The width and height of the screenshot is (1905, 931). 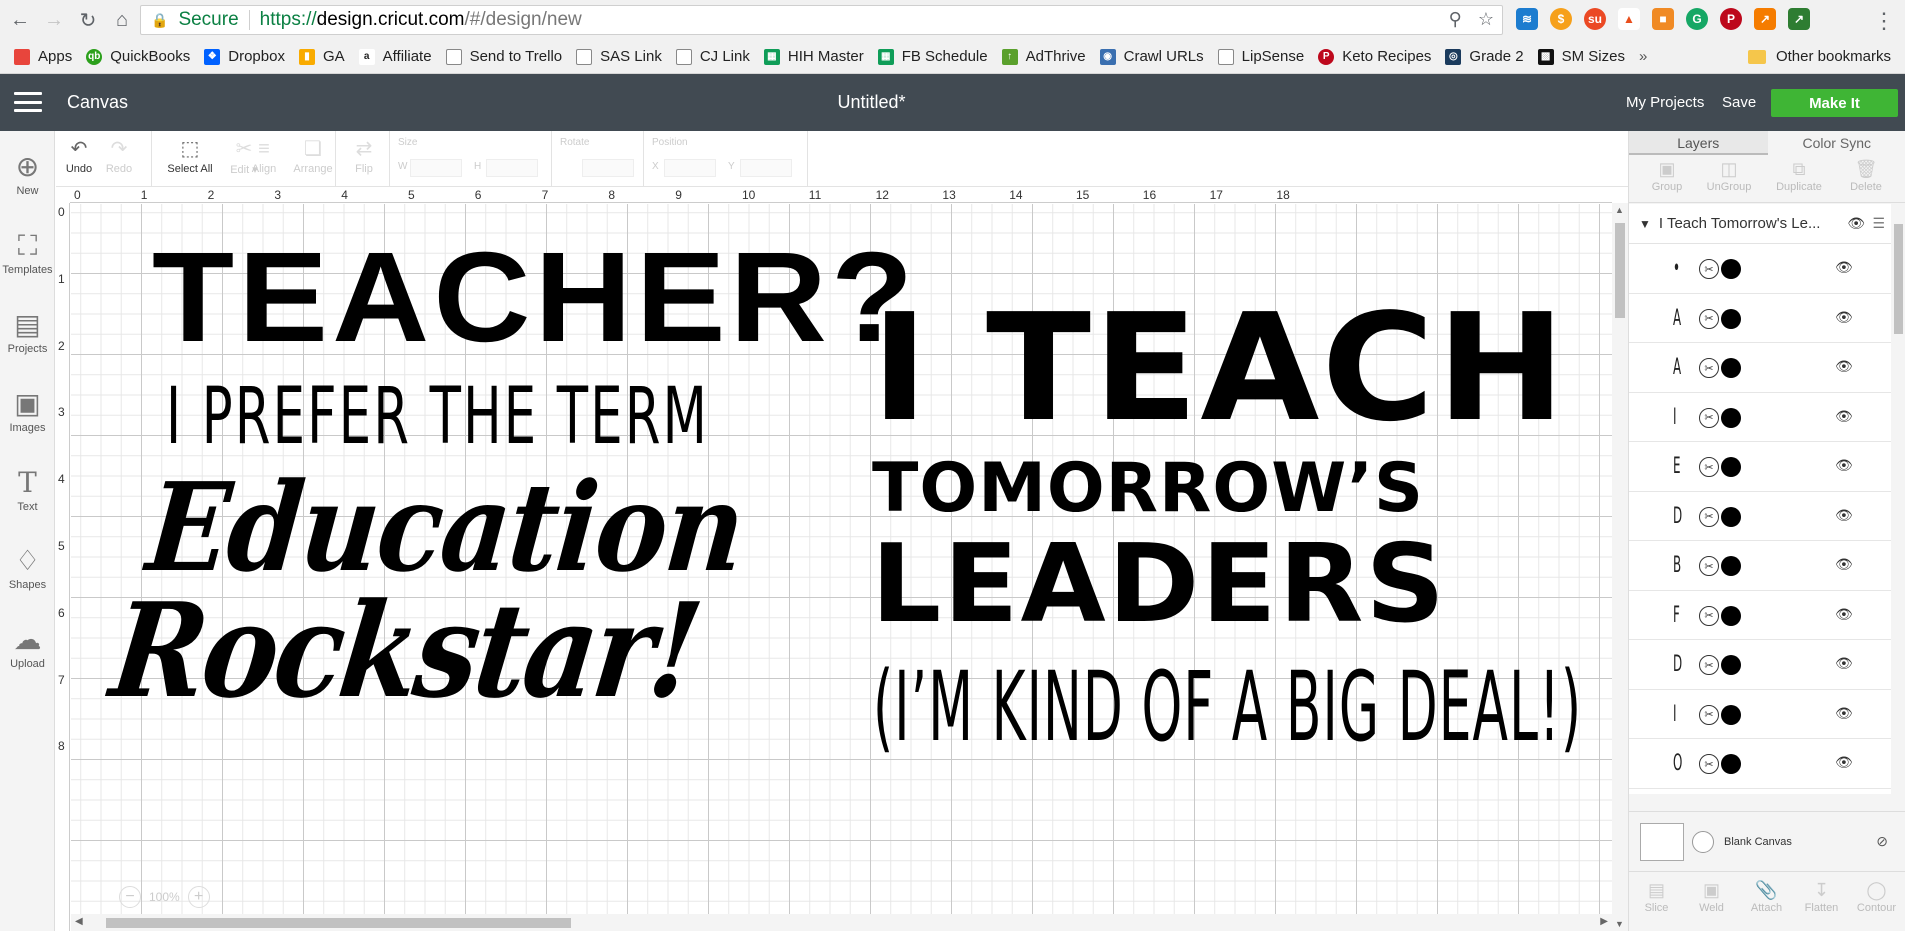 What do you see at coordinates (1484, 56) in the screenshot?
I see `bookmark-item: ◎ Grade 2` at bounding box center [1484, 56].